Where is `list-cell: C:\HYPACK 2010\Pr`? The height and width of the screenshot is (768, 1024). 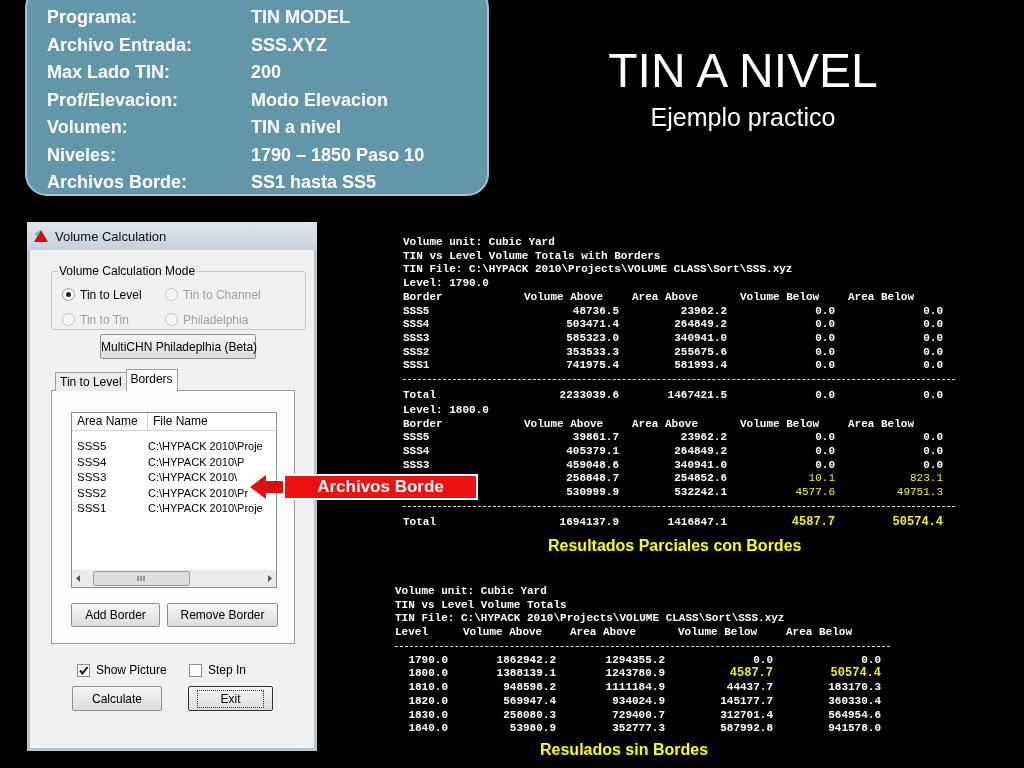
list-cell: C:\HYPACK 2010\Pr is located at coordinates (198, 493).